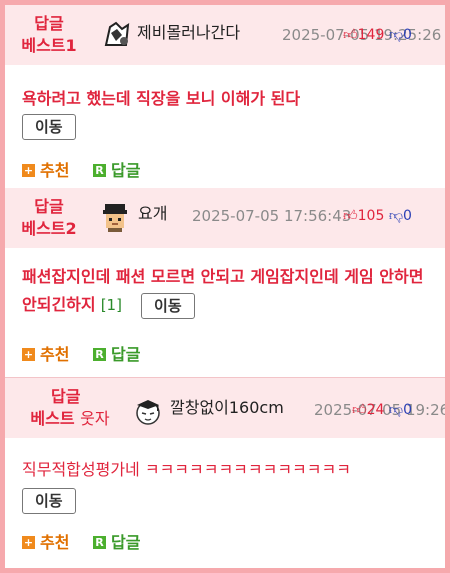  I want to click on nickname: 요개, so click(152, 214).